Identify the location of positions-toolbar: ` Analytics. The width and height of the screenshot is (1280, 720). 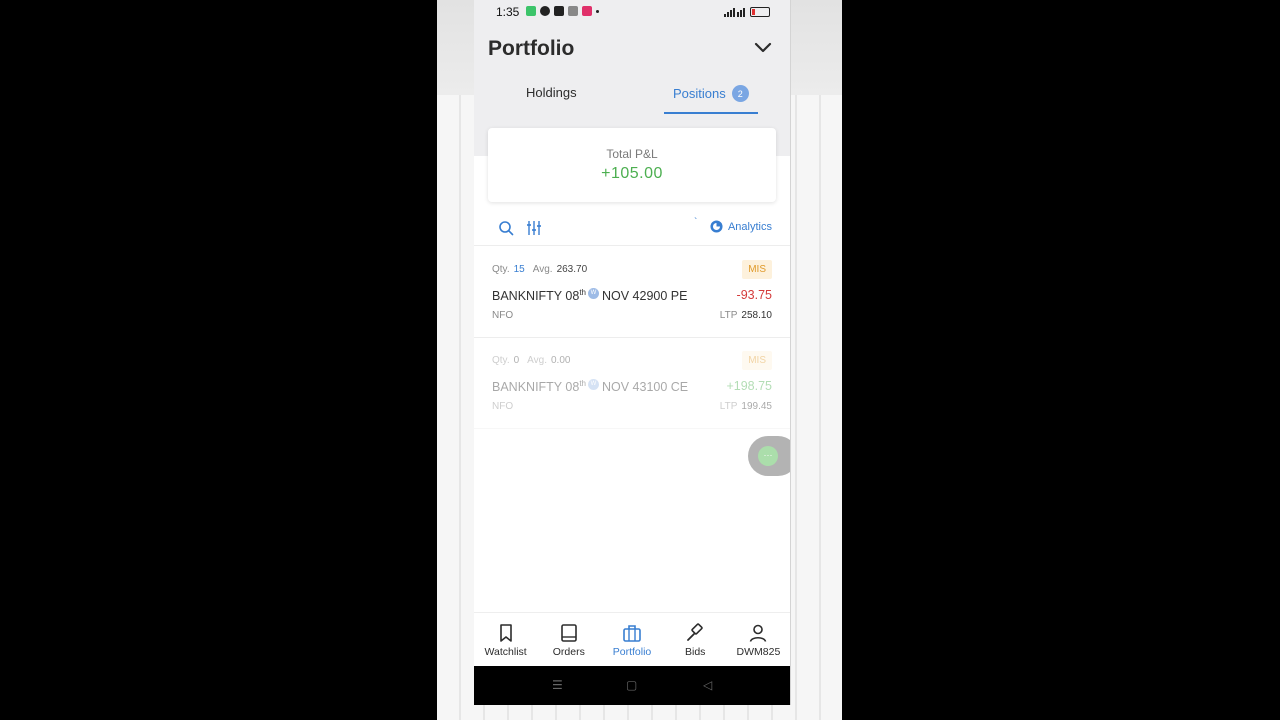
(632, 229).